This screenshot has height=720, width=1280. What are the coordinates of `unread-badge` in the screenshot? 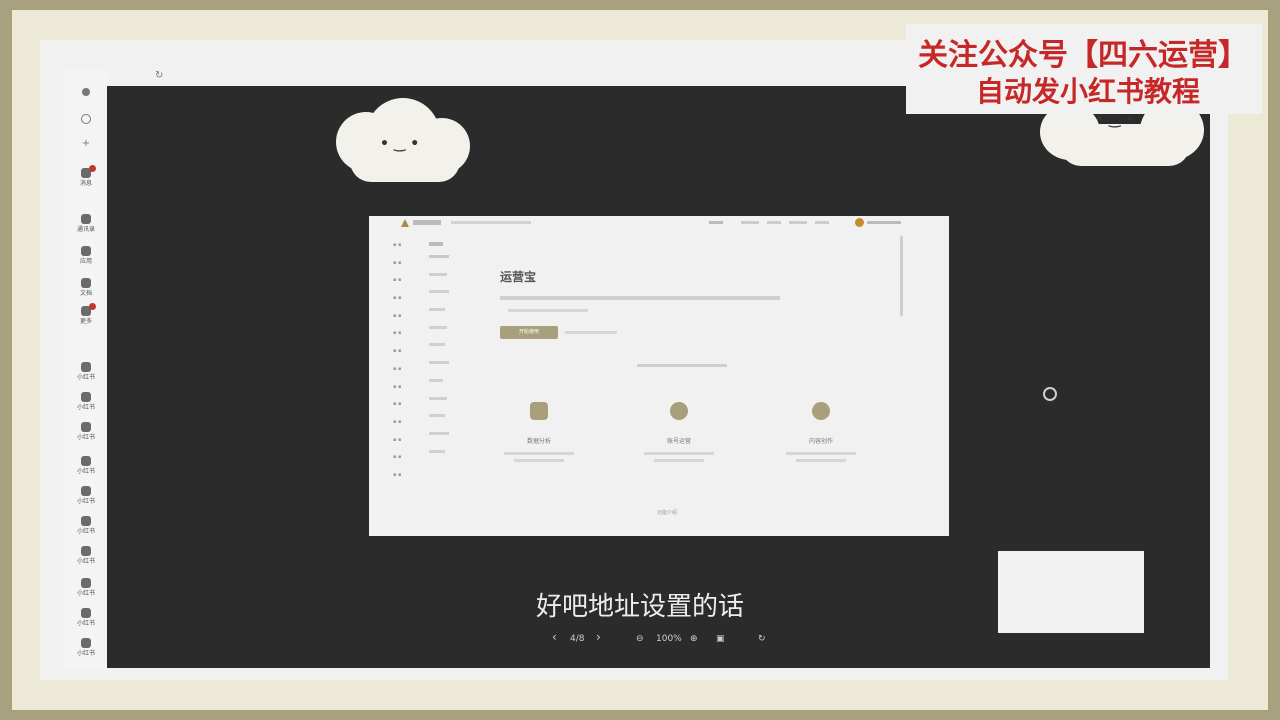 It's located at (92, 168).